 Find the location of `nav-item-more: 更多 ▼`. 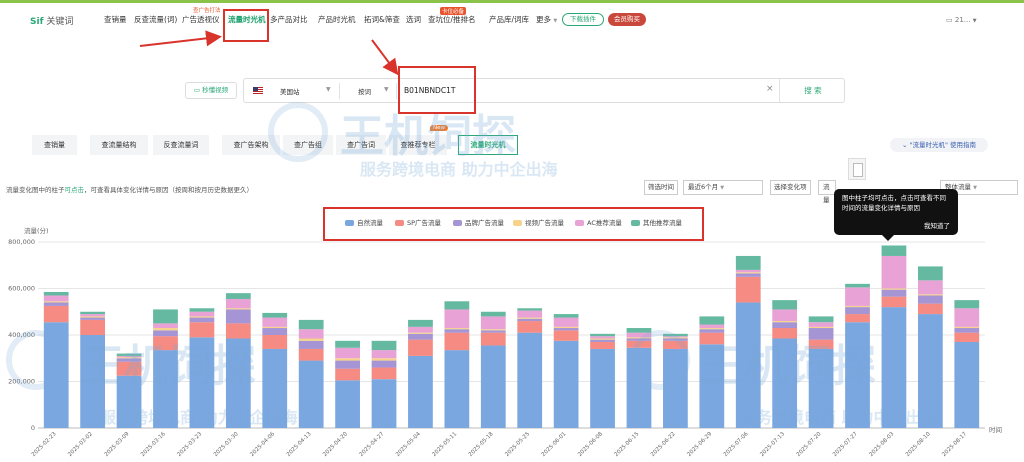

nav-item-more: 更多 ▼ is located at coordinates (546, 19).